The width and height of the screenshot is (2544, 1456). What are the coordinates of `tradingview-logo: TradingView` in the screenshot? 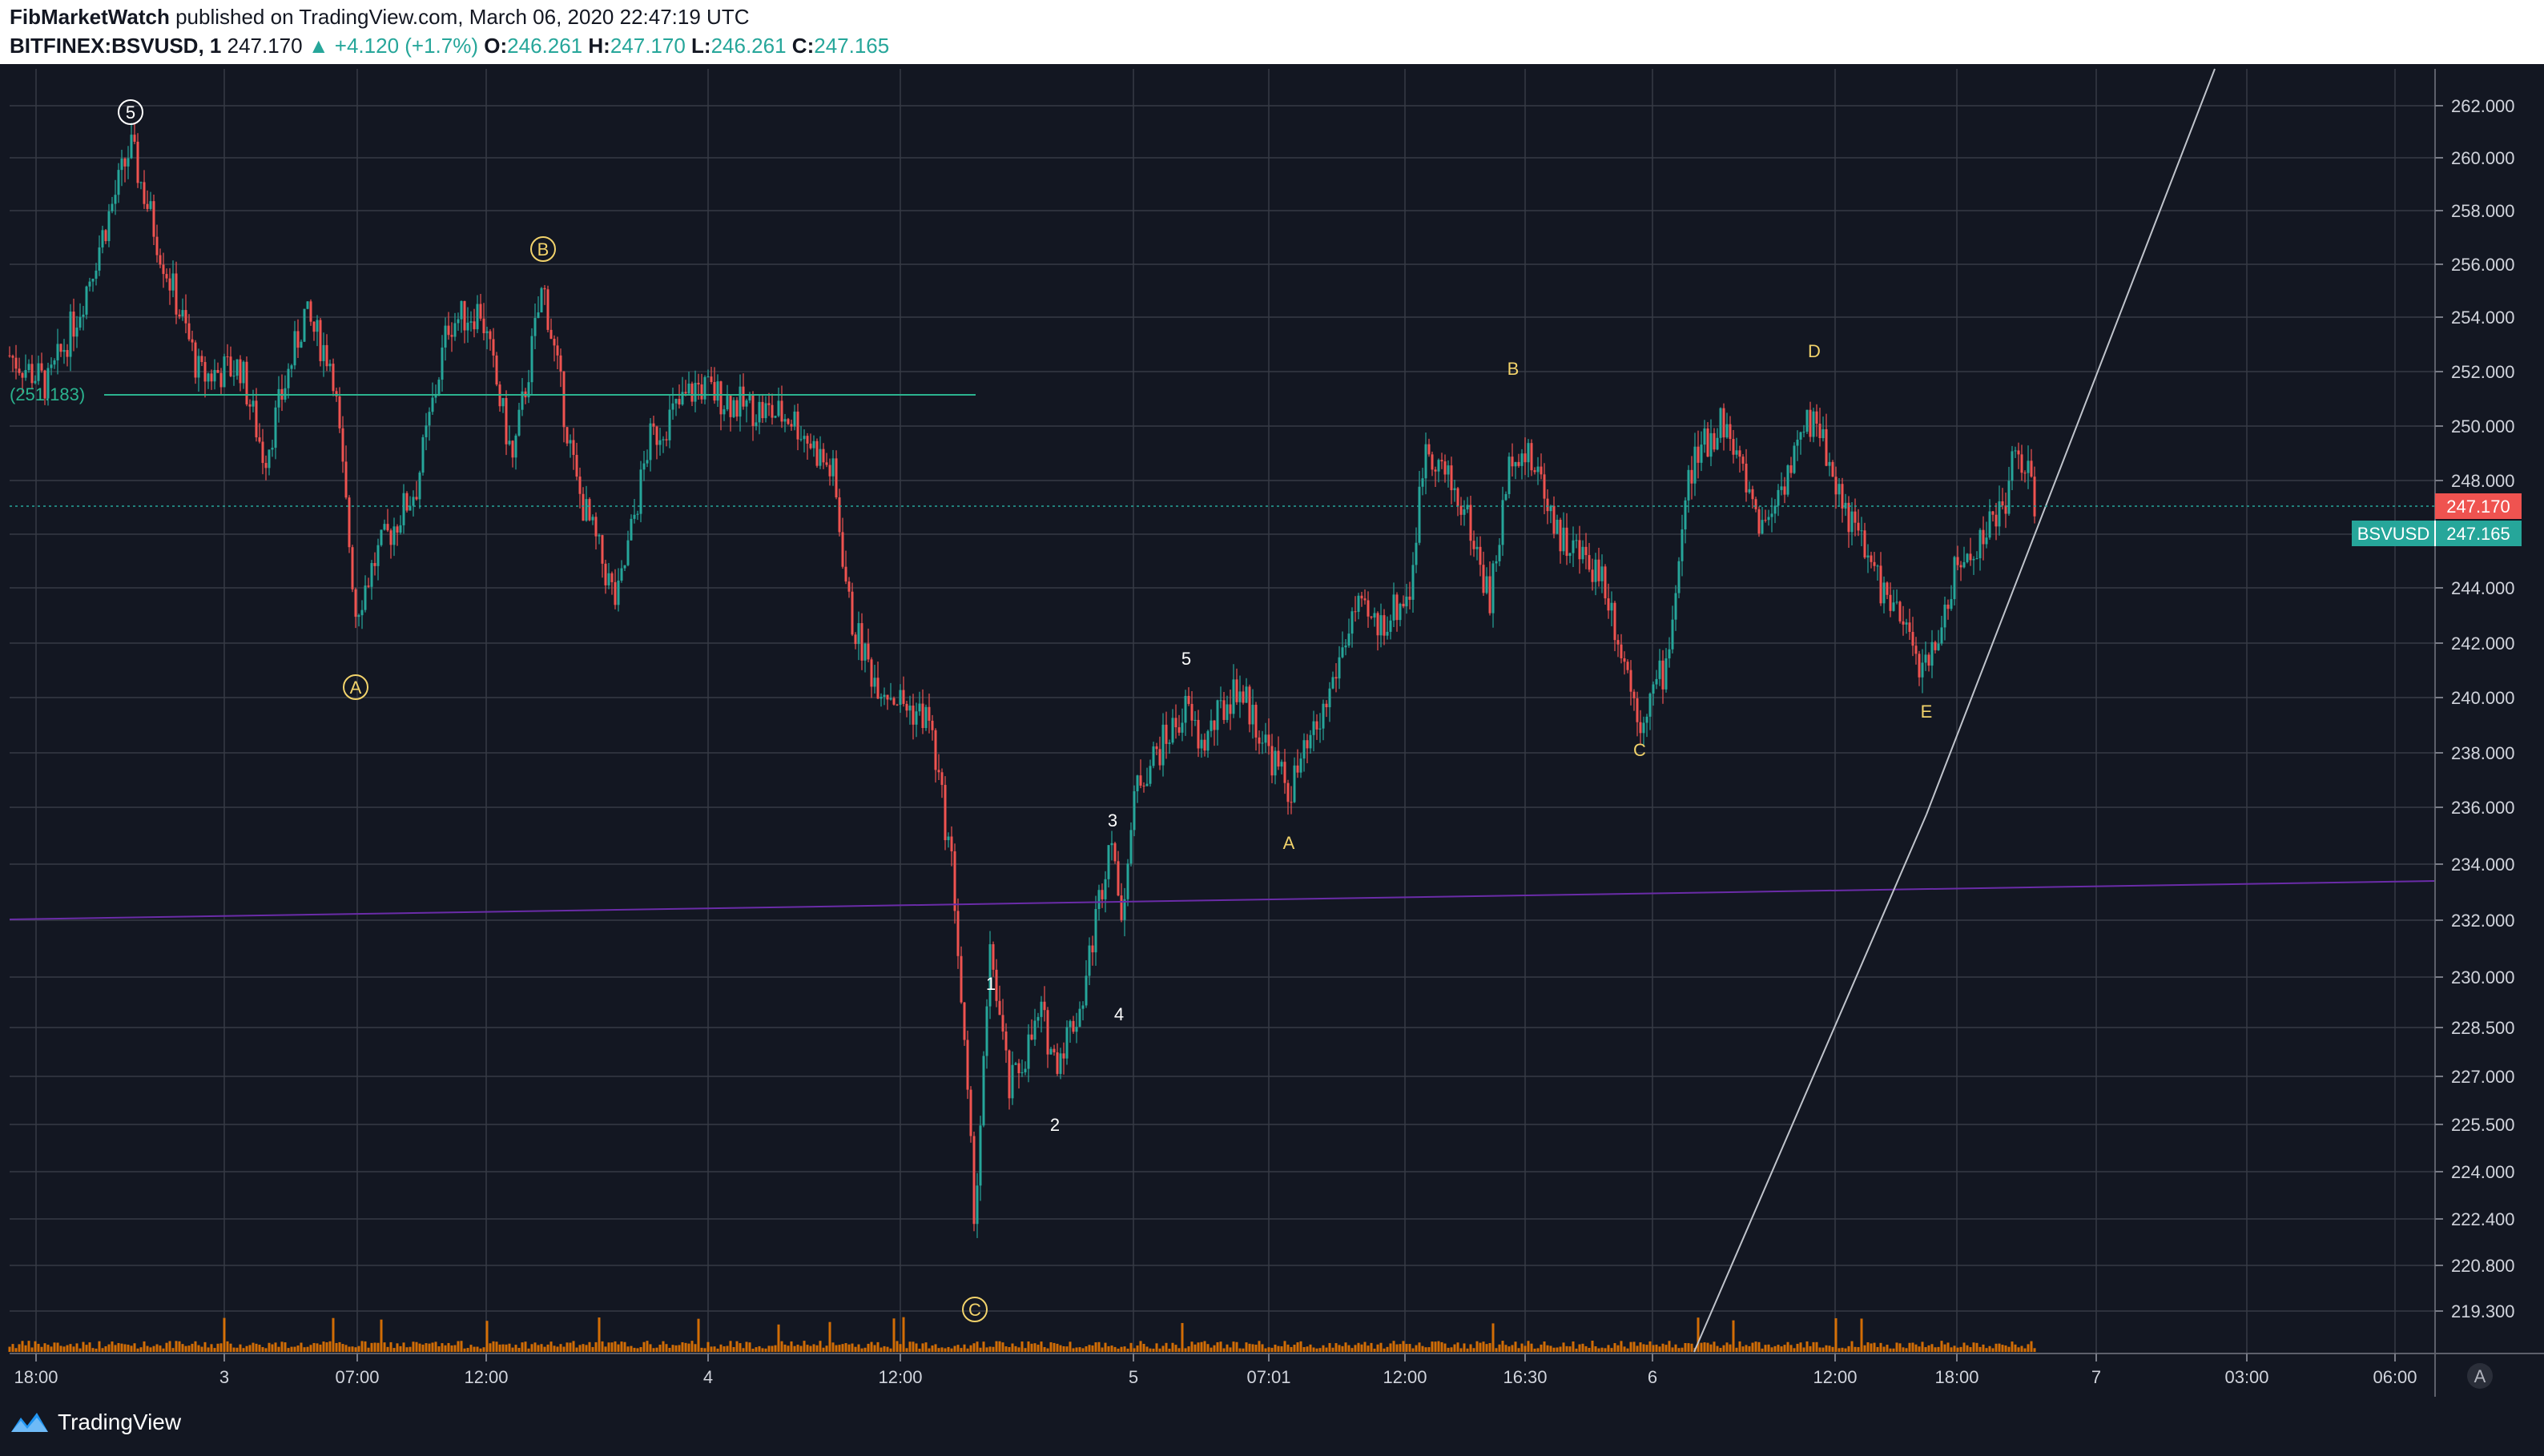 It's located at (95, 1422).